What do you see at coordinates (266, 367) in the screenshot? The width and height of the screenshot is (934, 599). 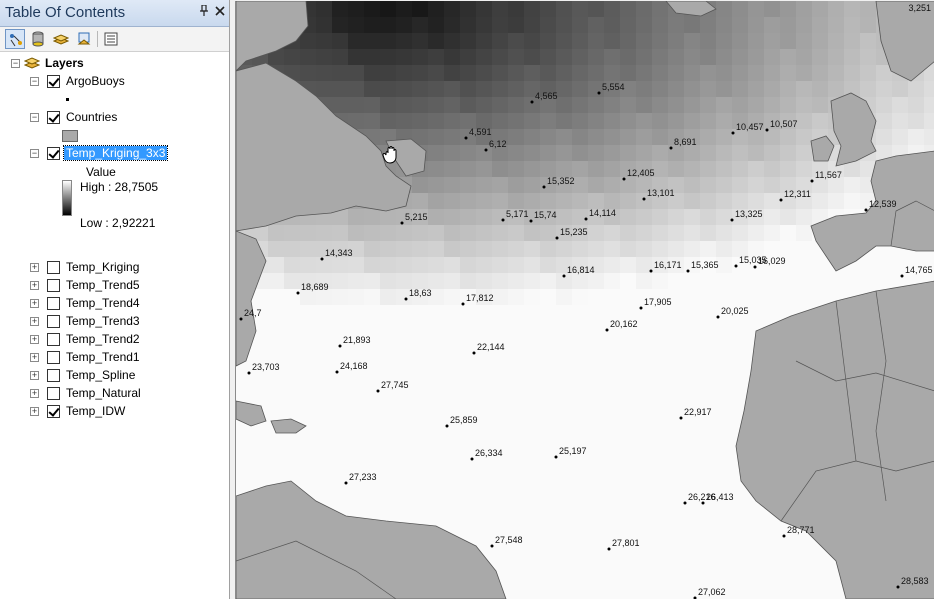 I see `buoy-value-label: 23,703` at bounding box center [266, 367].